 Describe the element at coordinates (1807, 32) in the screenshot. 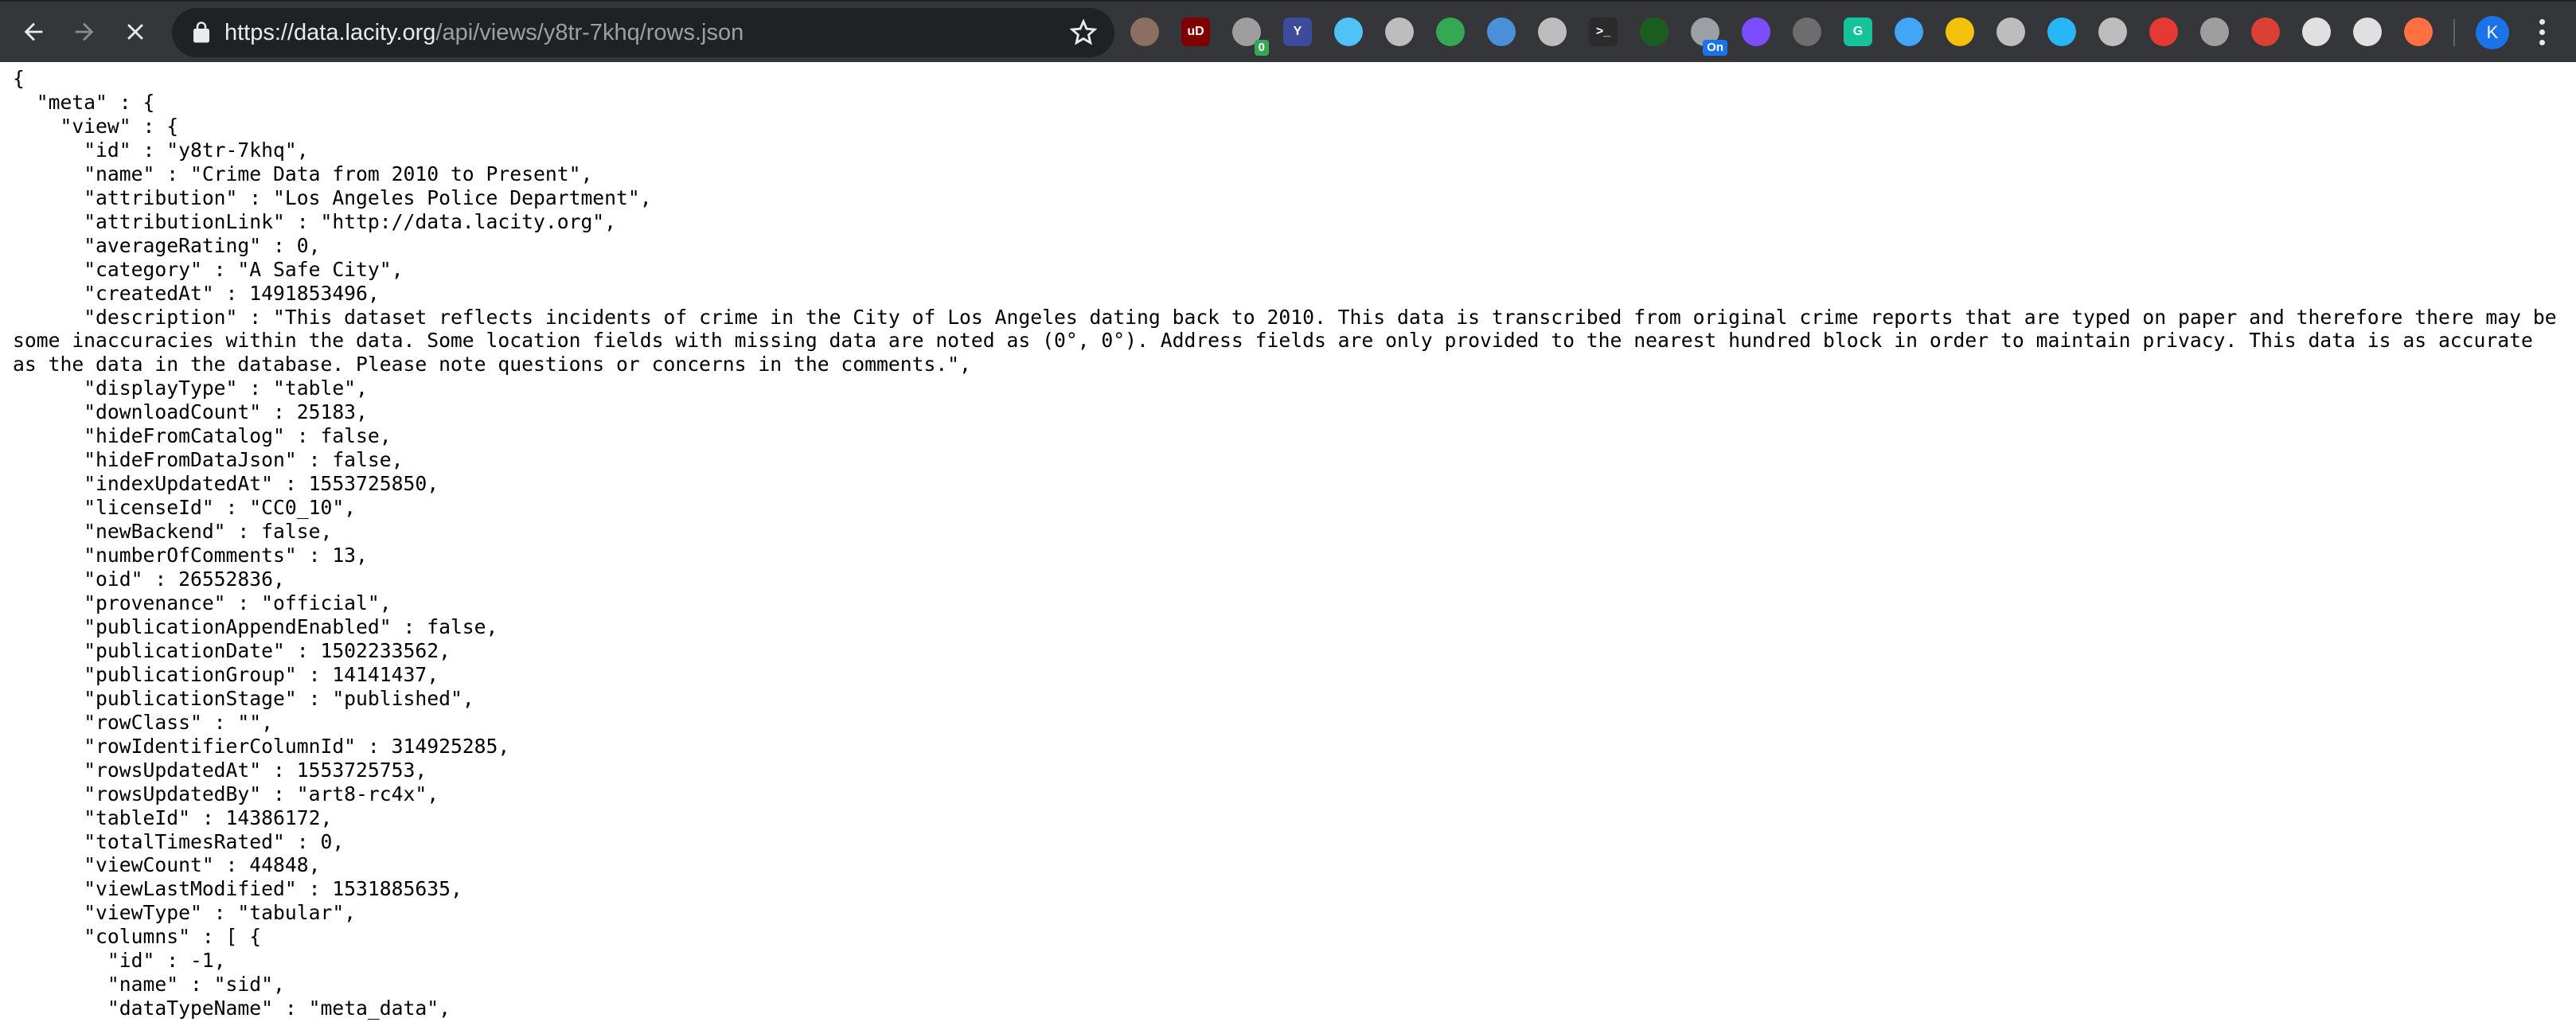

I see `react-extension-icon` at that location.